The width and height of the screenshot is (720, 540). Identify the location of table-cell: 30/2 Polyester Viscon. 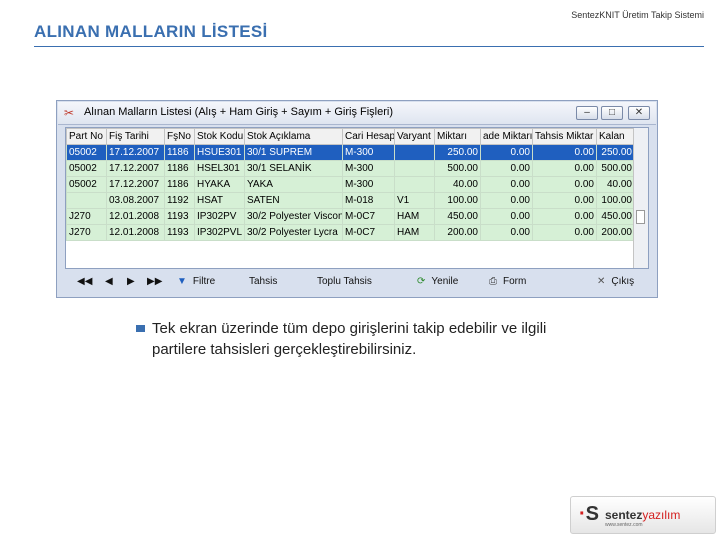
(293, 216).